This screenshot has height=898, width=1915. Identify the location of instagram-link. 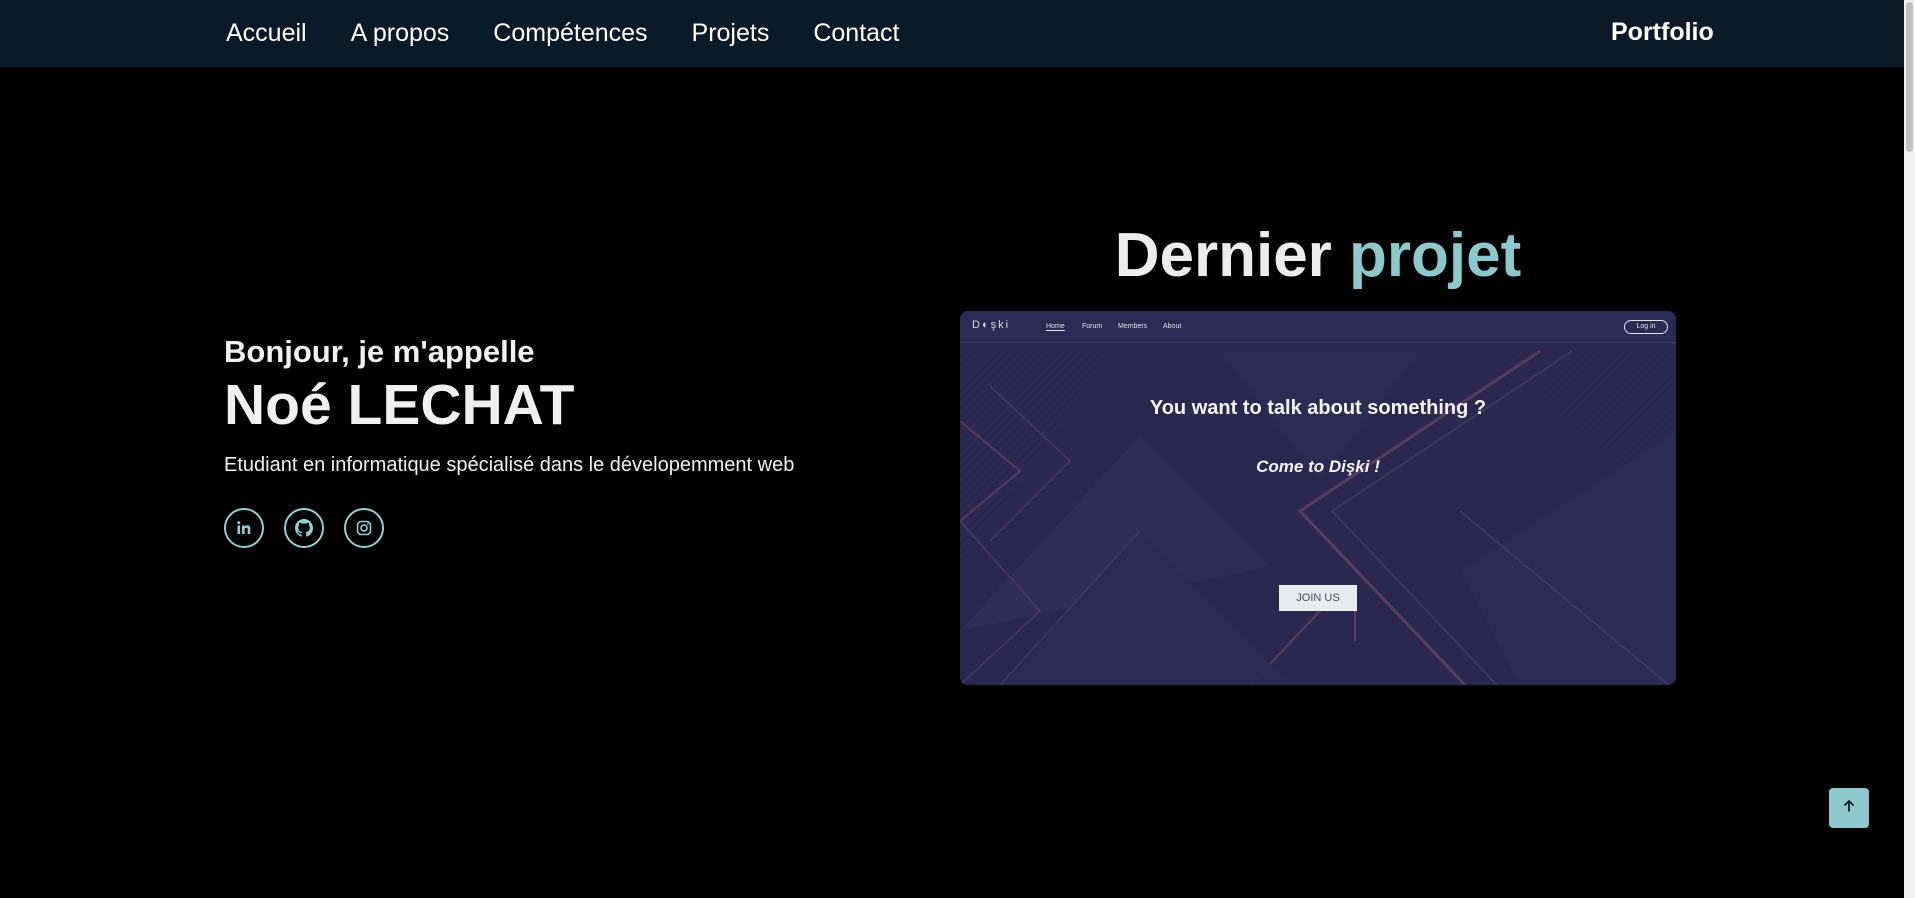
(364, 528).